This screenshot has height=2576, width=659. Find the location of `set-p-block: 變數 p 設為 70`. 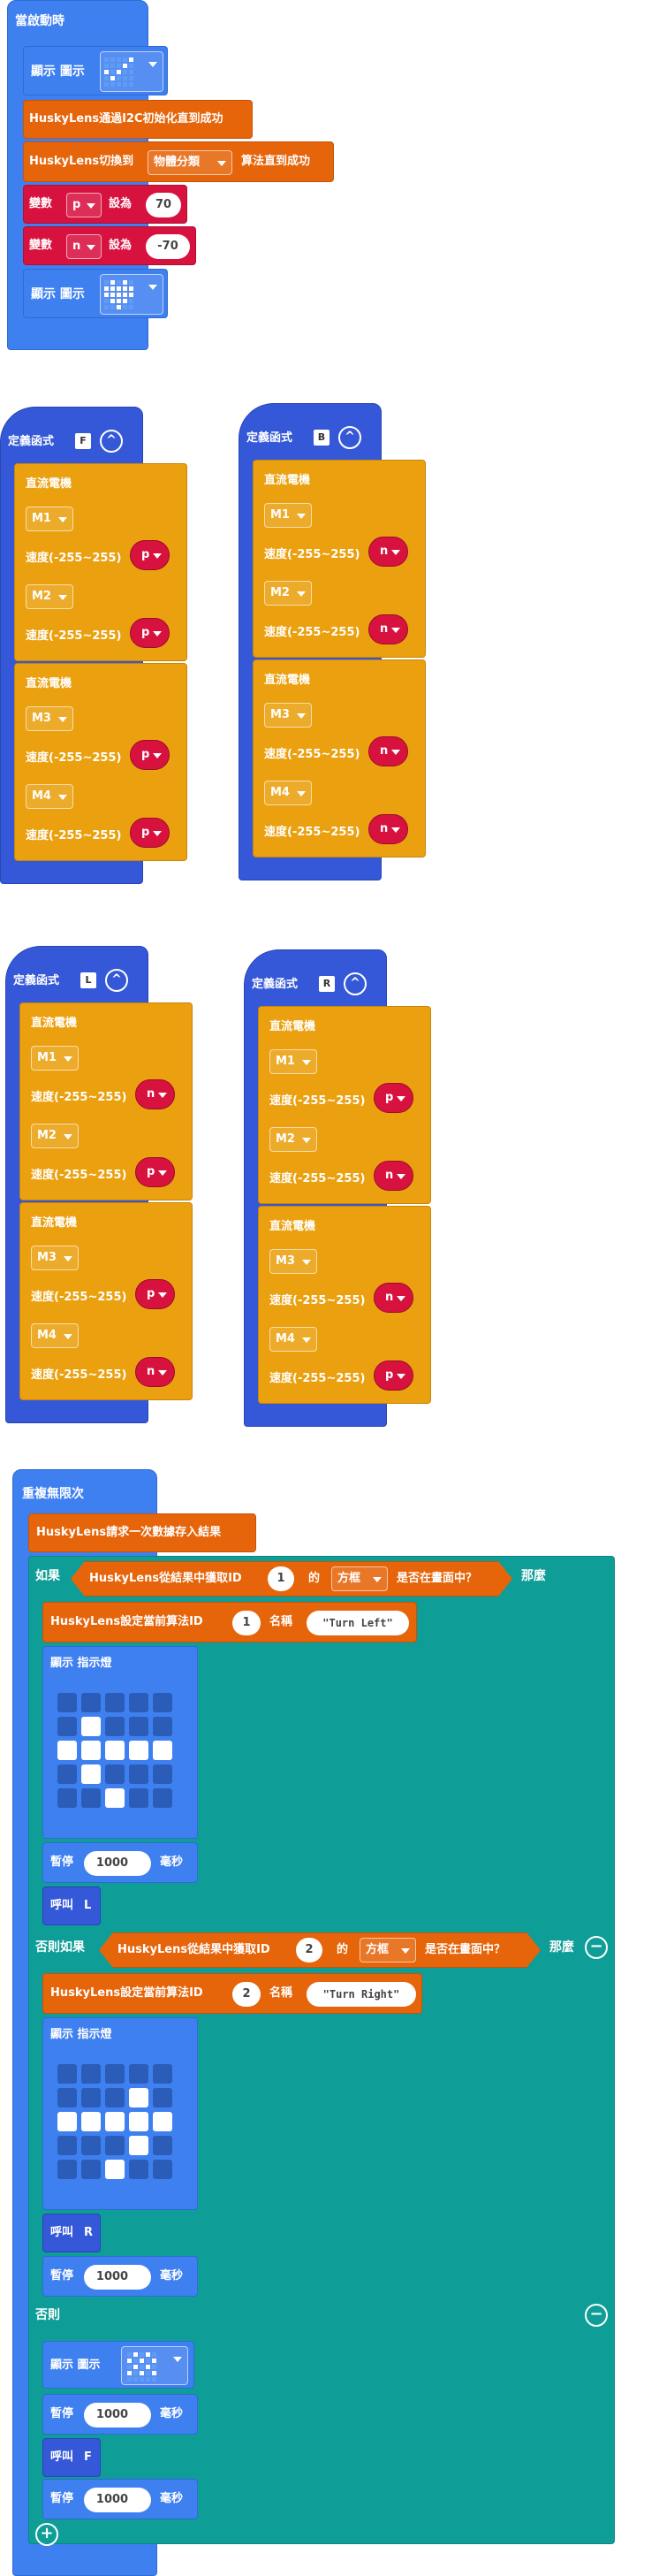

set-p-block: 變數 p 設為 70 is located at coordinates (105, 204).